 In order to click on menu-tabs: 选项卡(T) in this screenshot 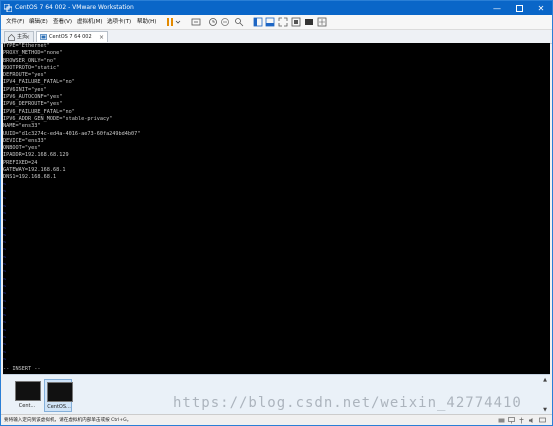, I will do `click(119, 22)`.